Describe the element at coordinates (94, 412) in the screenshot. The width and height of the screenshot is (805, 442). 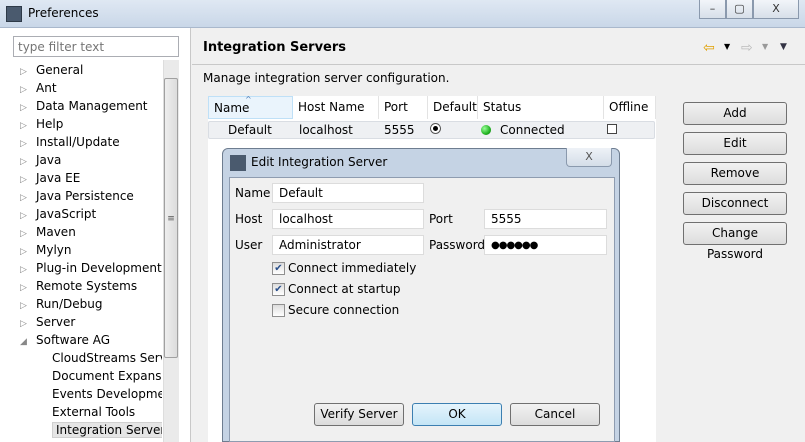
I see `tree-item-label: External Tools` at that location.